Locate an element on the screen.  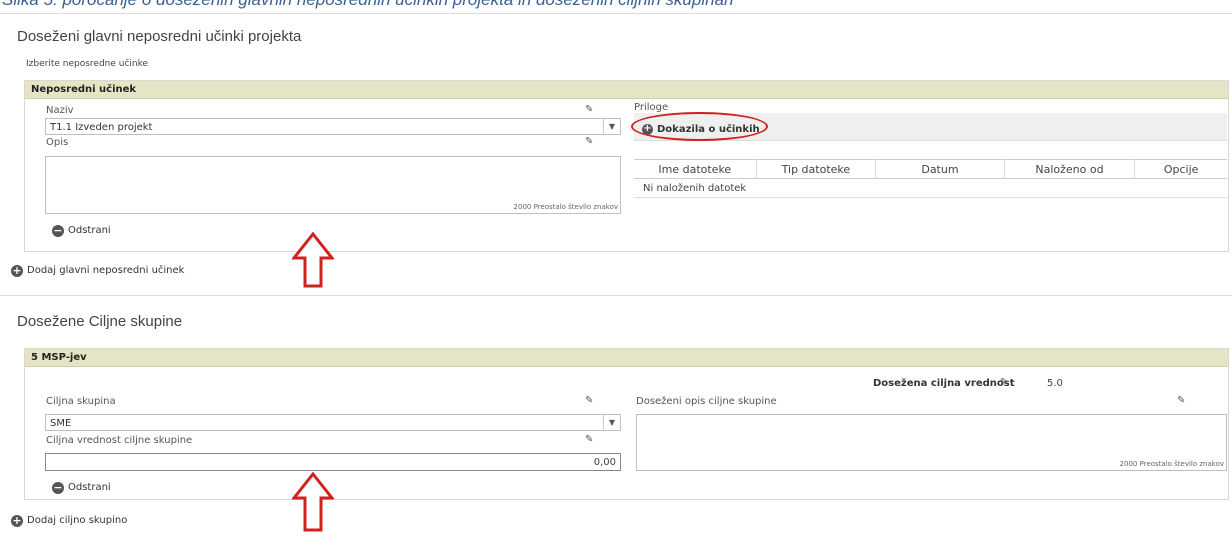
target-value: 0,00 is located at coordinates (604, 462).